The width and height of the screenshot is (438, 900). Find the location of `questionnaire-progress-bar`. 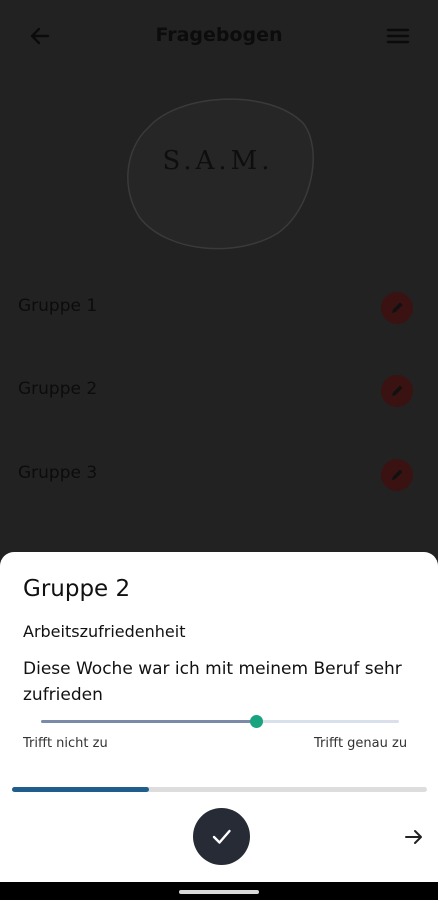

questionnaire-progress-bar is located at coordinates (219, 789).